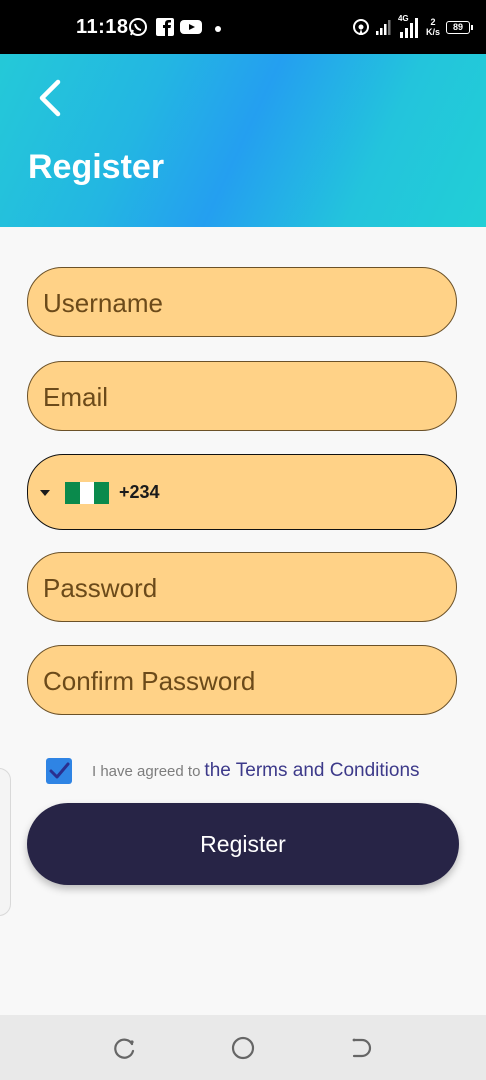 Image resolution: width=486 pixels, height=1080 pixels. What do you see at coordinates (96, 167) in the screenshot?
I see `page-title: Register` at bounding box center [96, 167].